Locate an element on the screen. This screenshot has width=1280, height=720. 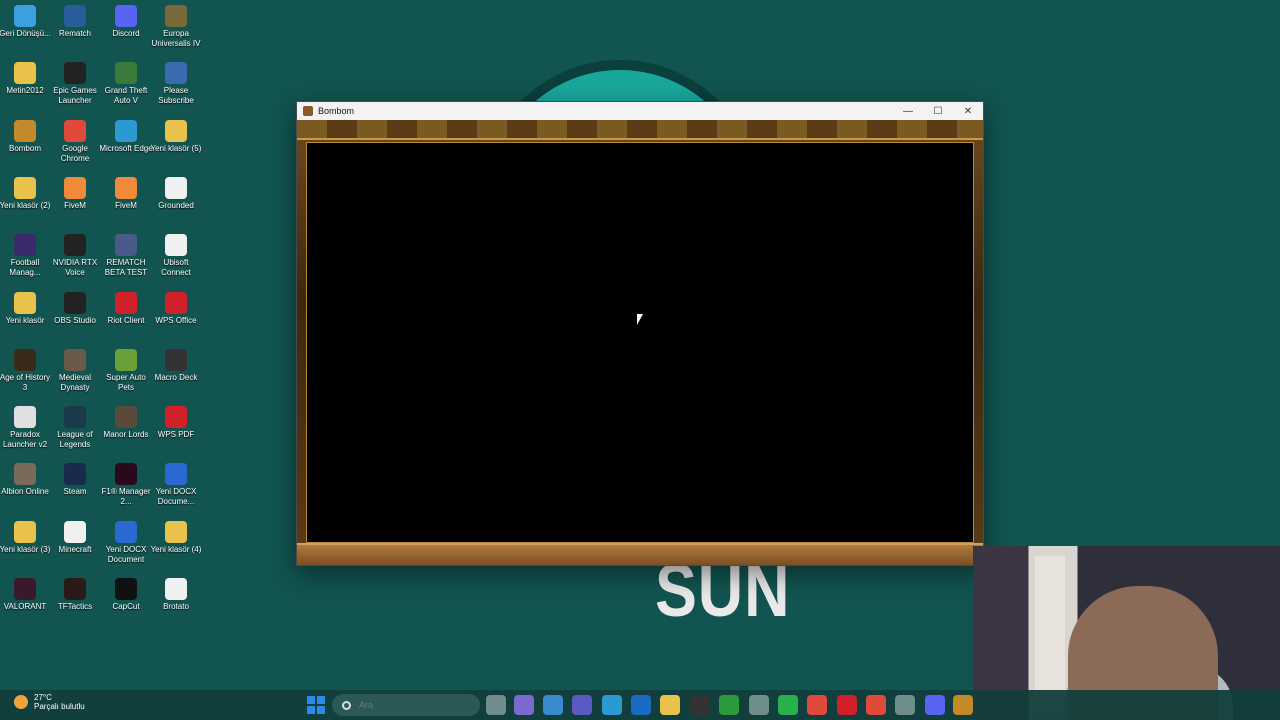
file-explorer-icon is located at coordinates (670, 705).